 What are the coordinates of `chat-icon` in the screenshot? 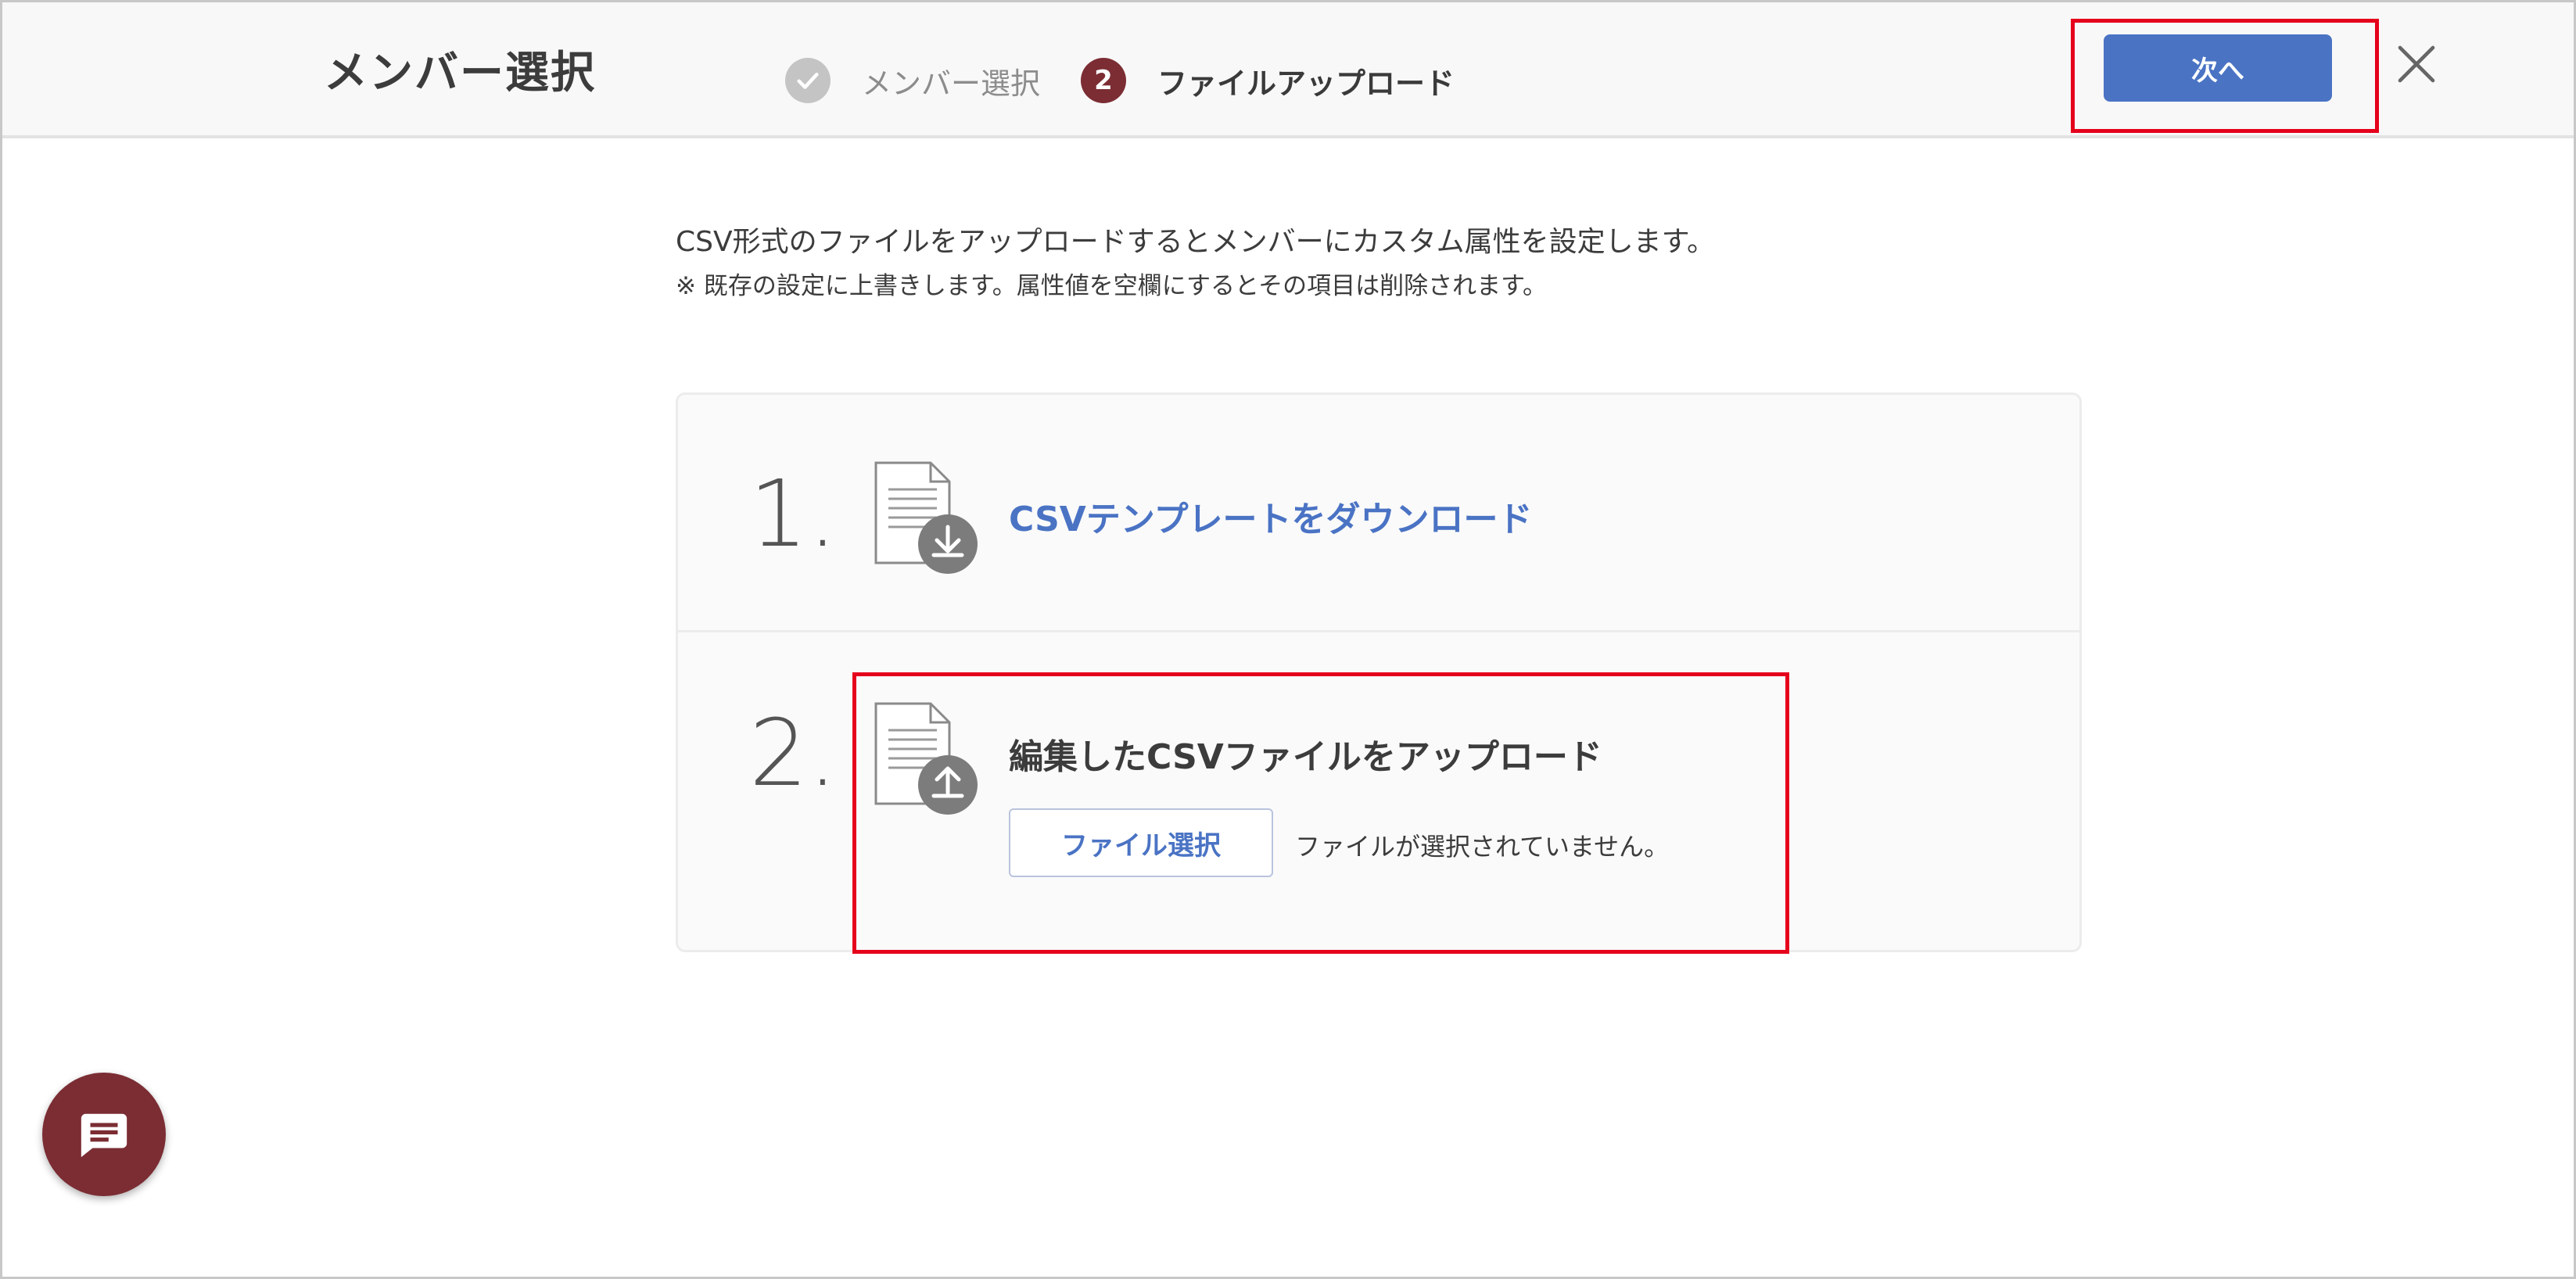 It's located at (104, 1135).